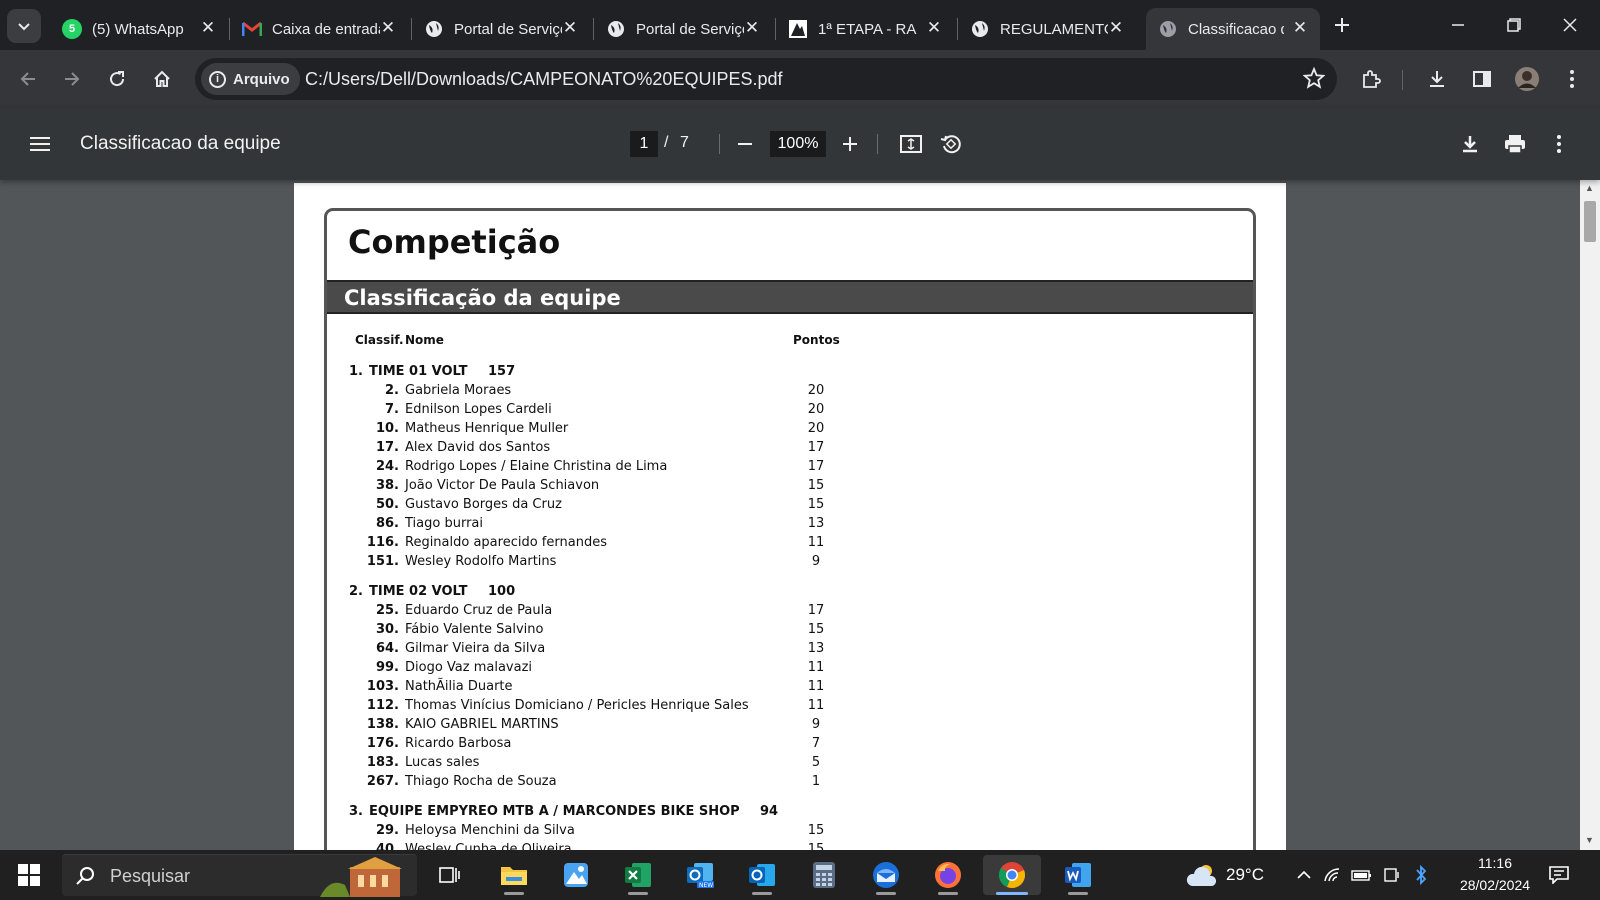 The width and height of the screenshot is (1600, 900). What do you see at coordinates (478, 409) in the screenshot?
I see `member-name: Ednilson Lopes Cardeli` at bounding box center [478, 409].